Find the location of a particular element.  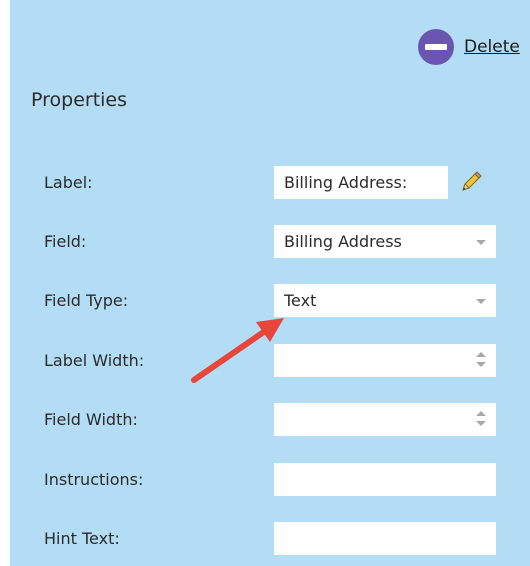

field-select-value: Billing Address is located at coordinates (343, 241).